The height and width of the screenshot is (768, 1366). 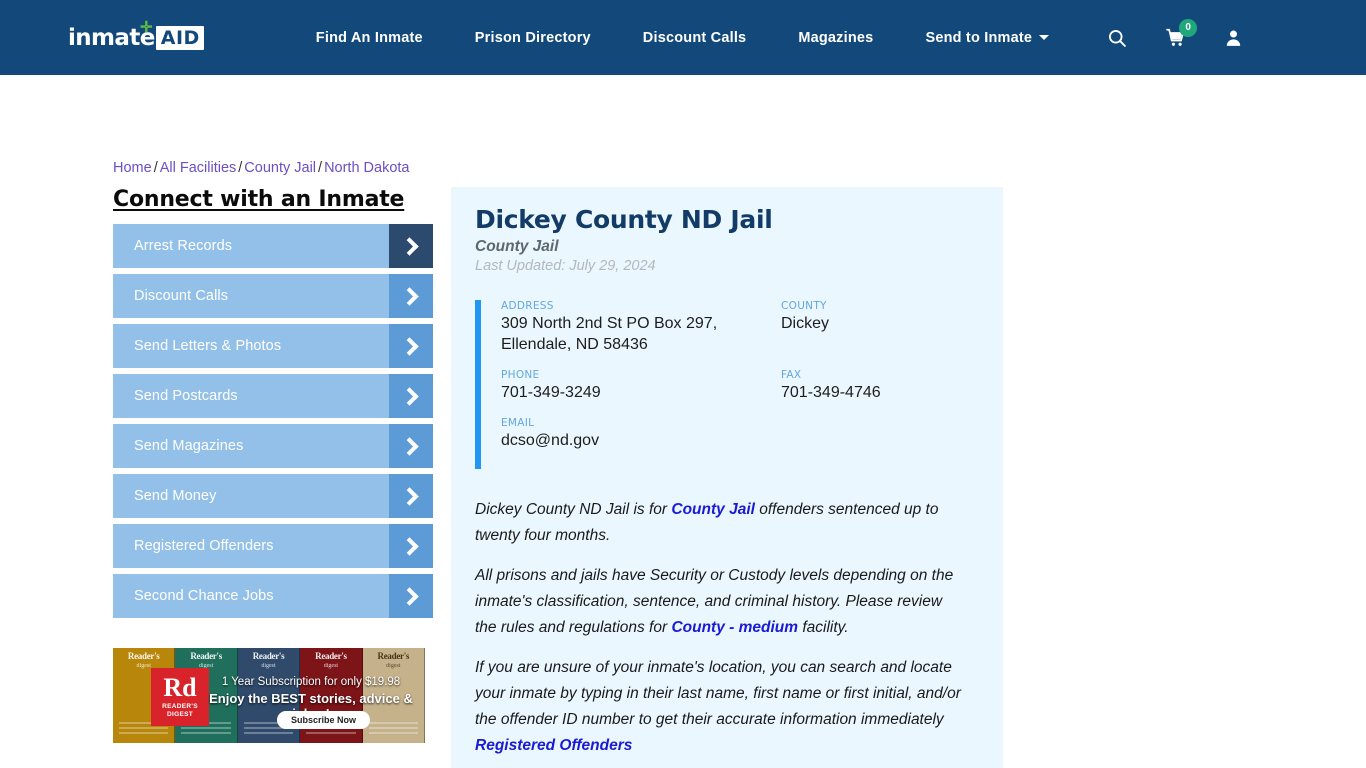 I want to click on ad-headline: 1 Year Subscription for only $19.98, so click(x=311, y=682).